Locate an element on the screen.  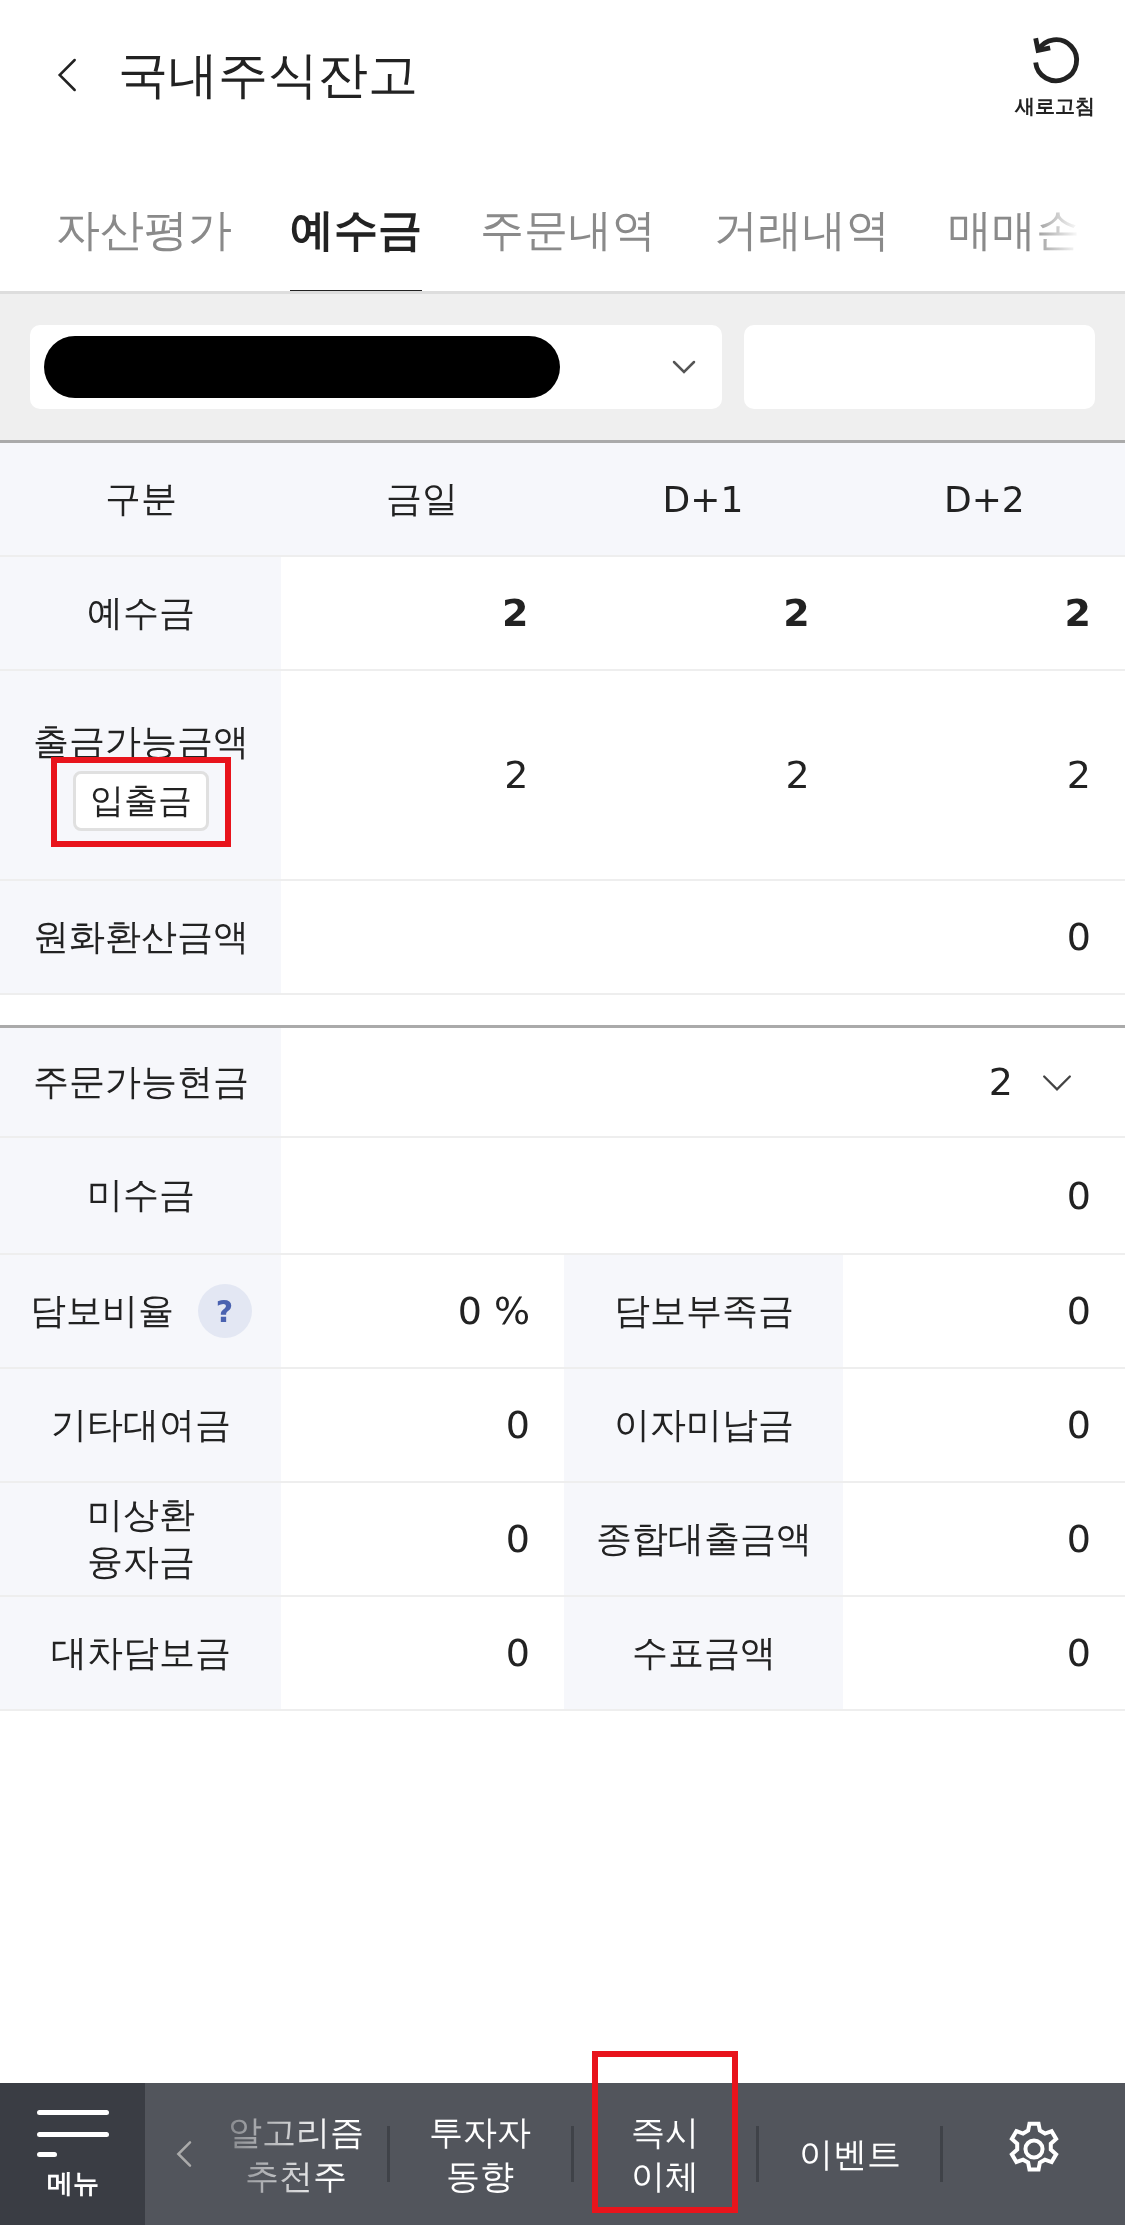
refresh-button: 새로고침 is located at coordinates (1055, 75).